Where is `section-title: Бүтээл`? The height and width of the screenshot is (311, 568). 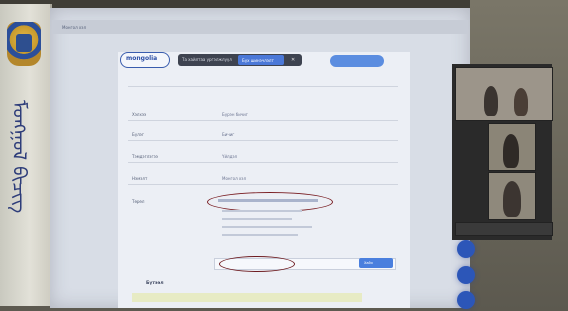
section-title: Бүтээл is located at coordinates (155, 283).